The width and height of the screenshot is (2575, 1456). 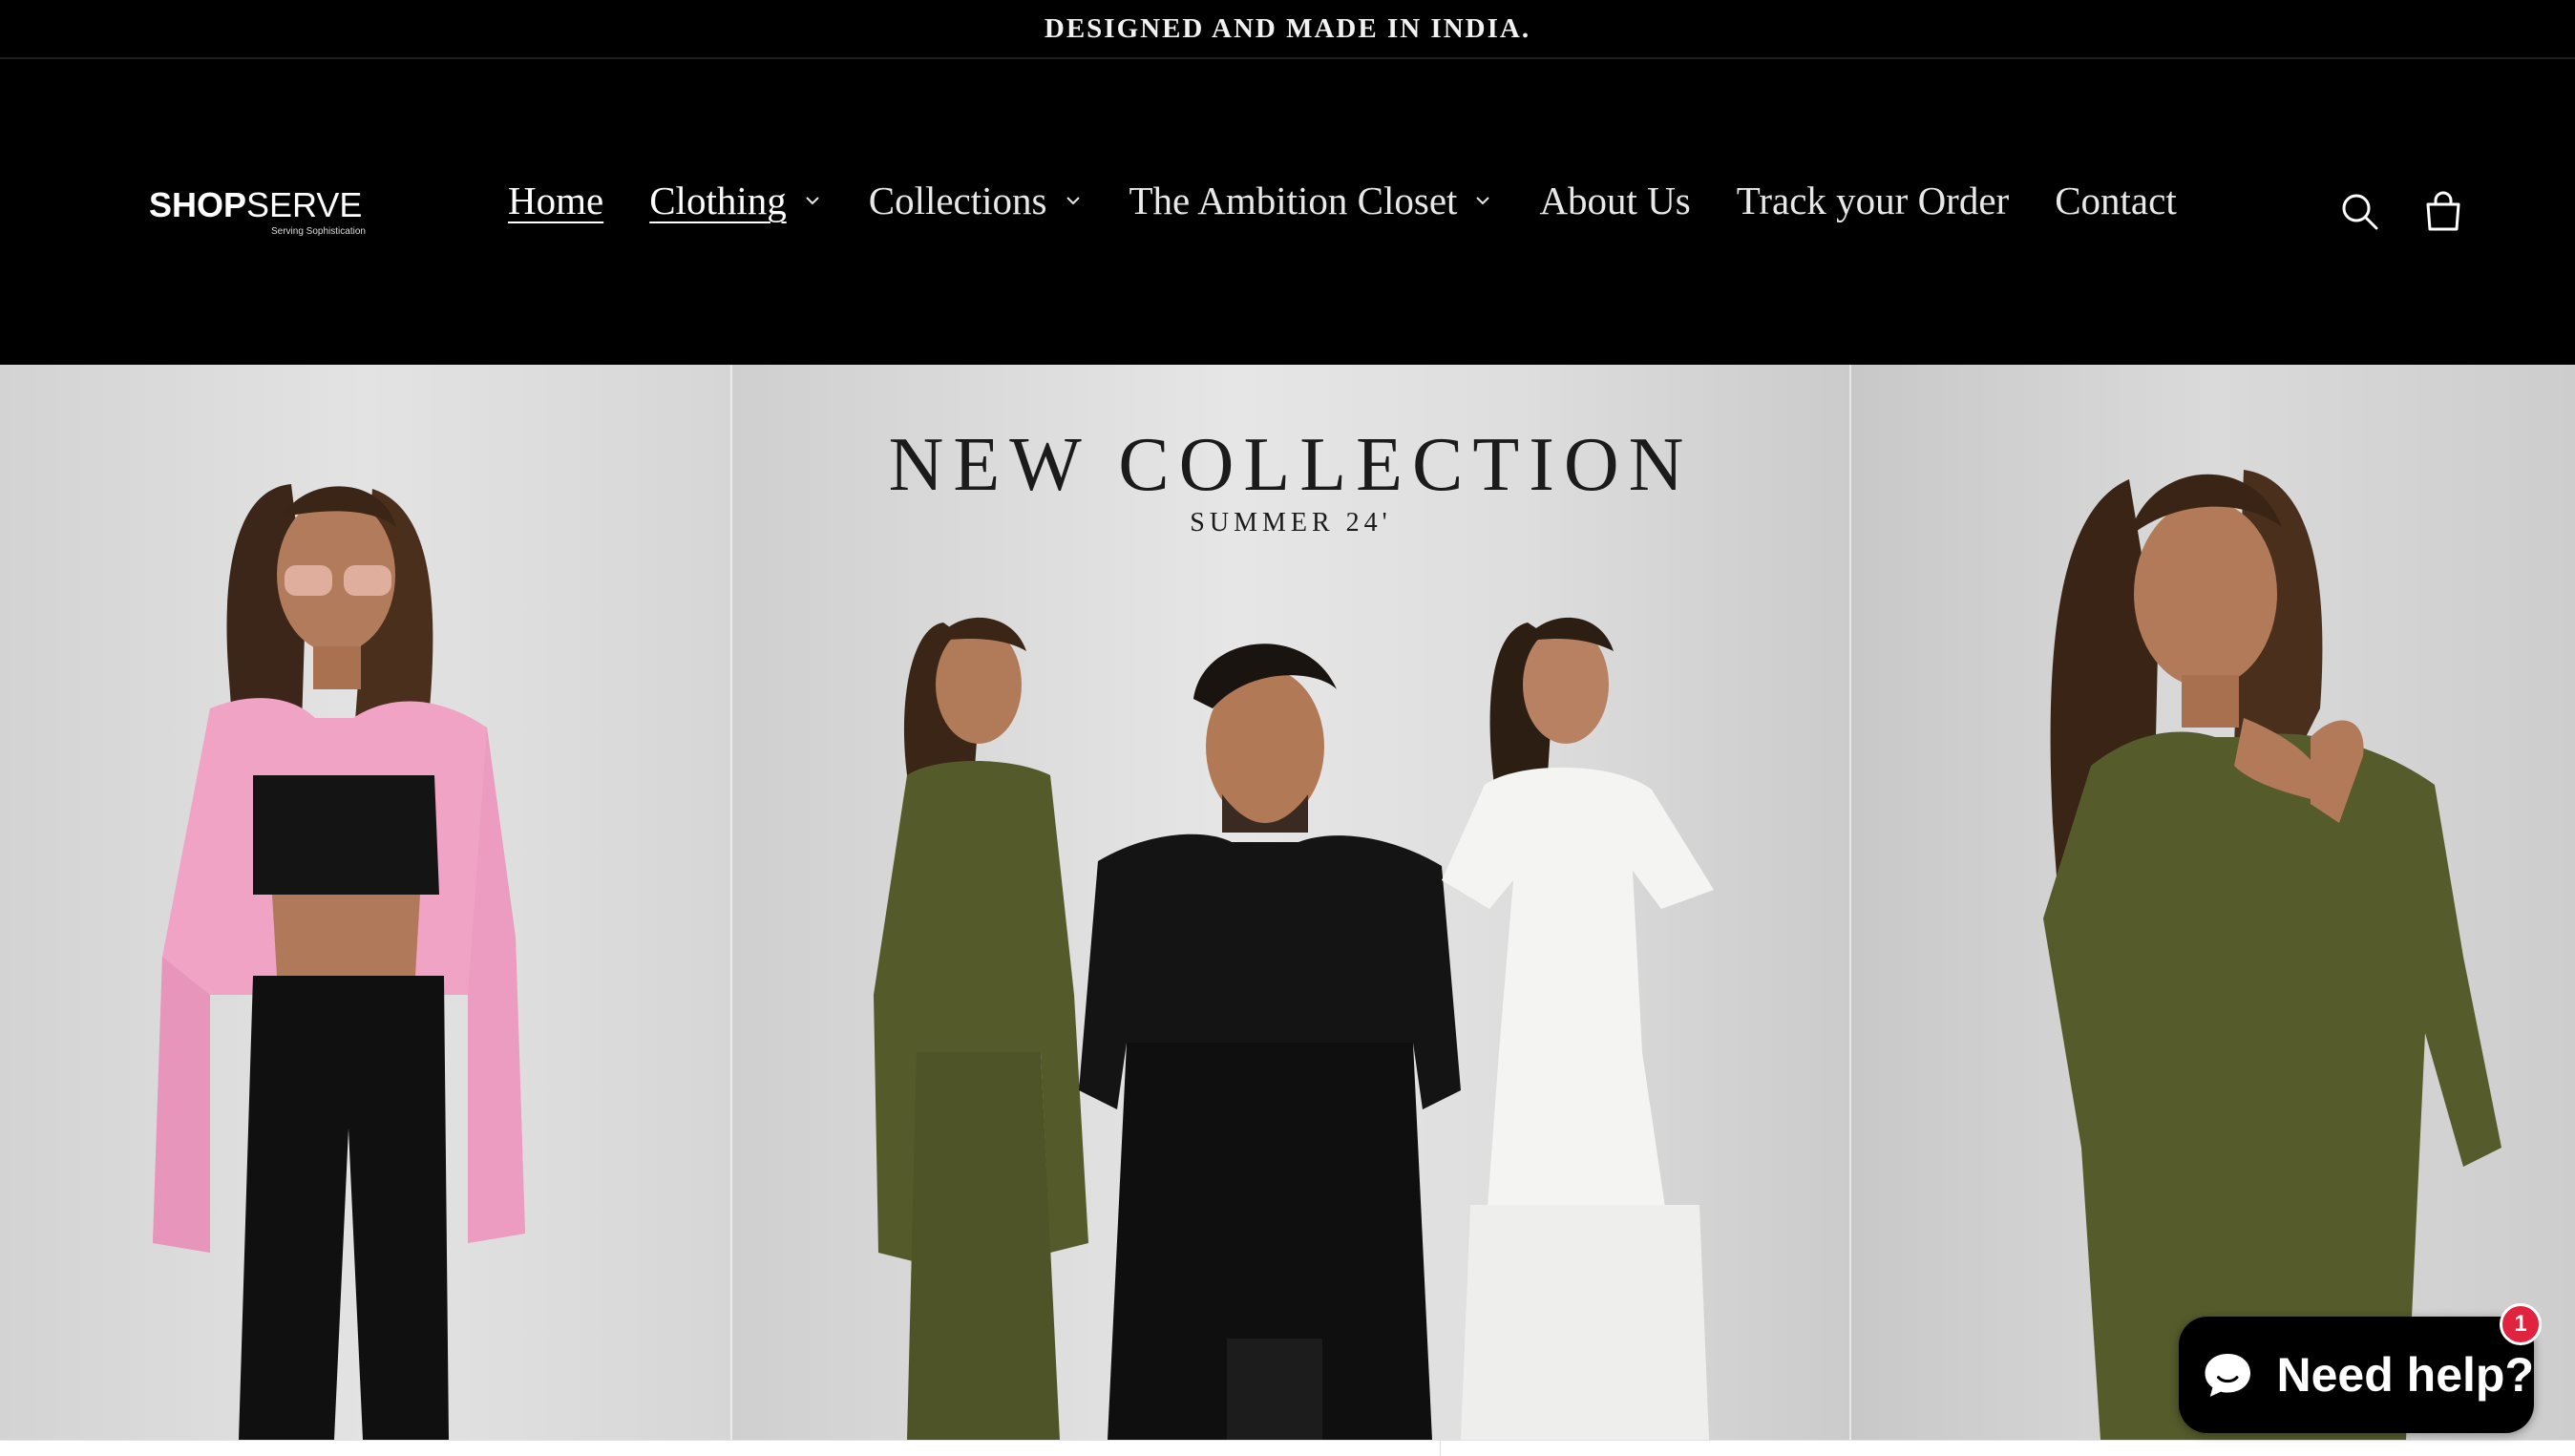 I want to click on nav-item-track-order: Track your Order, so click(x=1873, y=200).